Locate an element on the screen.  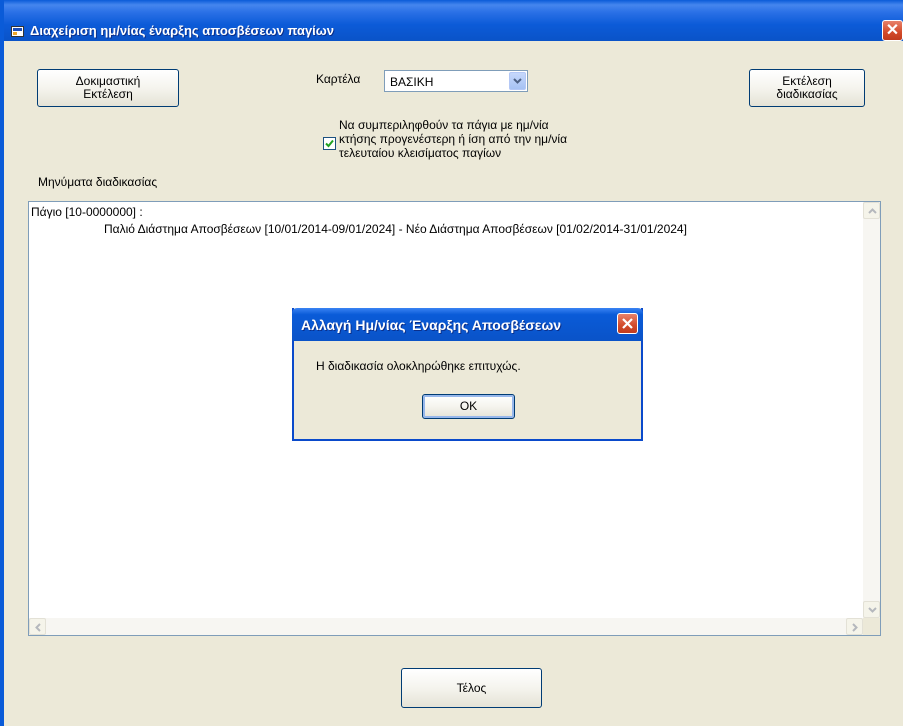
app-icon is located at coordinates (17, 31).